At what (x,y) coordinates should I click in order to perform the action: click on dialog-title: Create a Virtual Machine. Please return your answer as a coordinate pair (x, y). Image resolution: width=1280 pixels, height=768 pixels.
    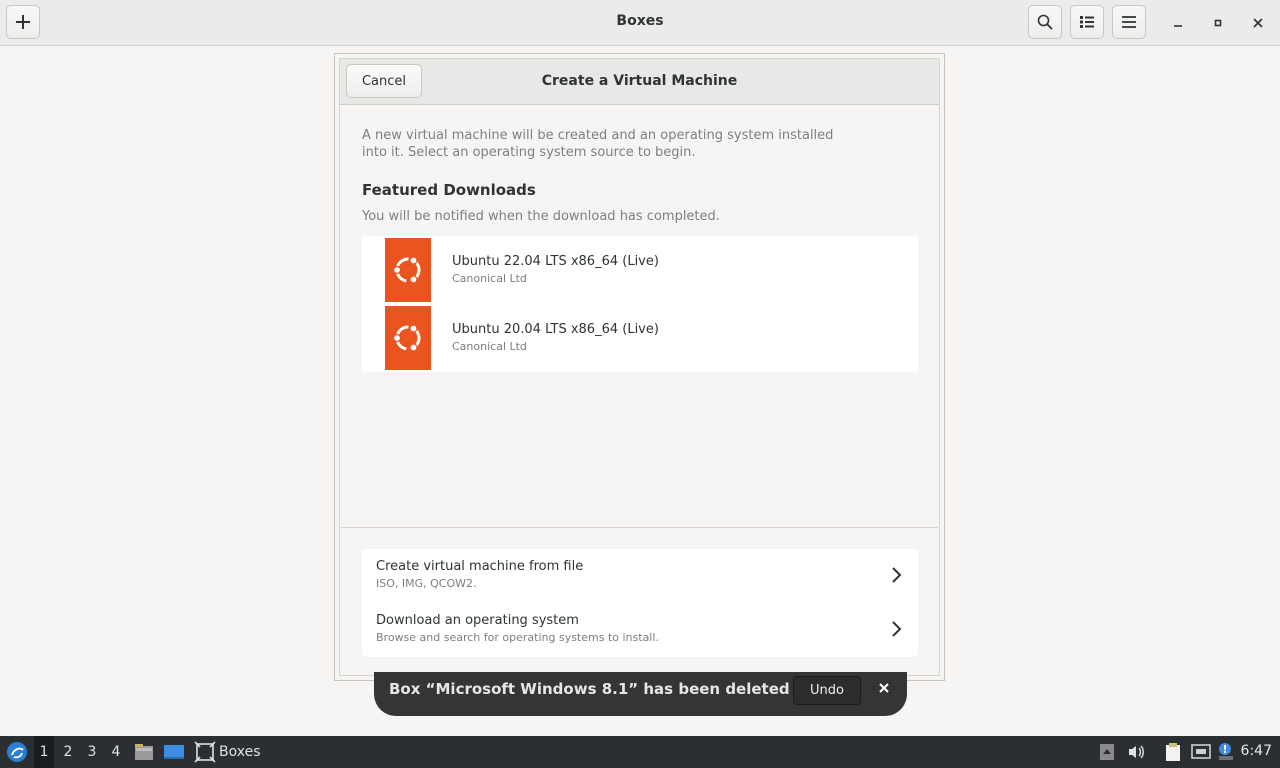
    Looking at the image, I should click on (639, 81).